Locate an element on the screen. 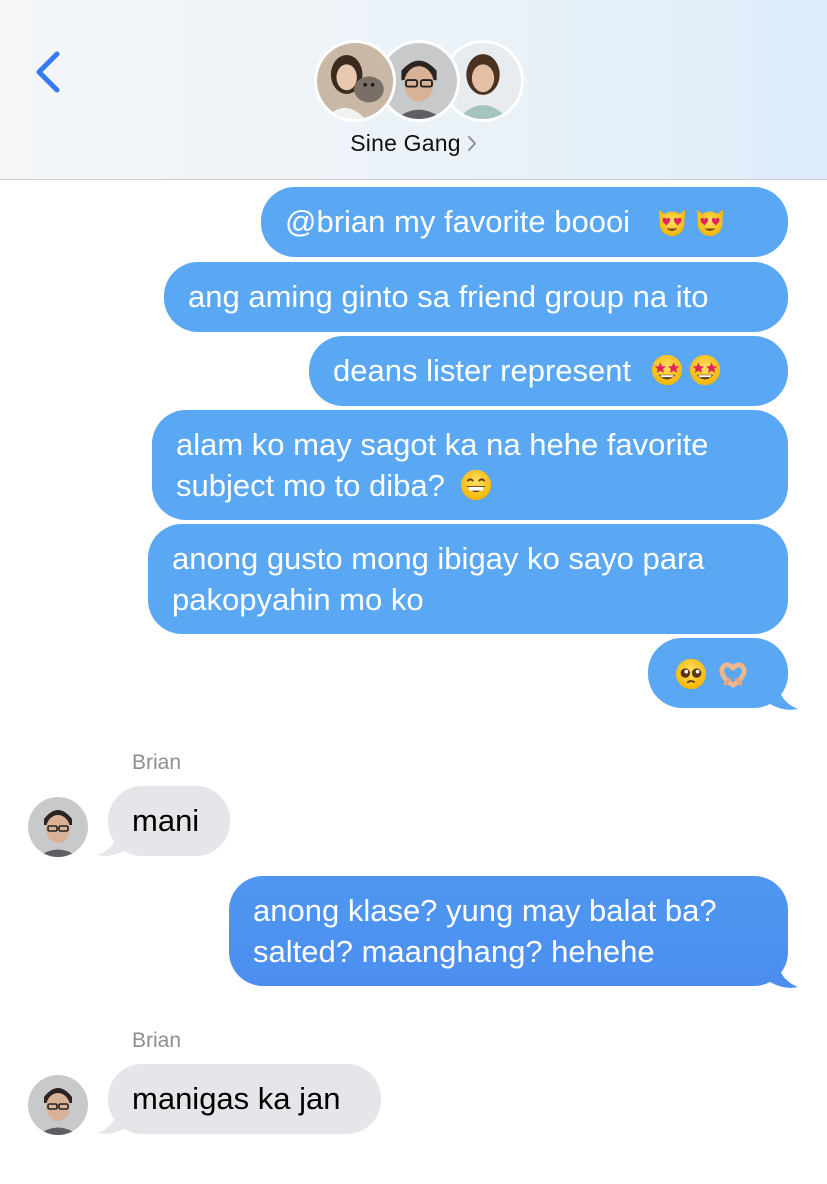  message-bubble: @brian my favorite boooi is located at coordinates (524, 222).